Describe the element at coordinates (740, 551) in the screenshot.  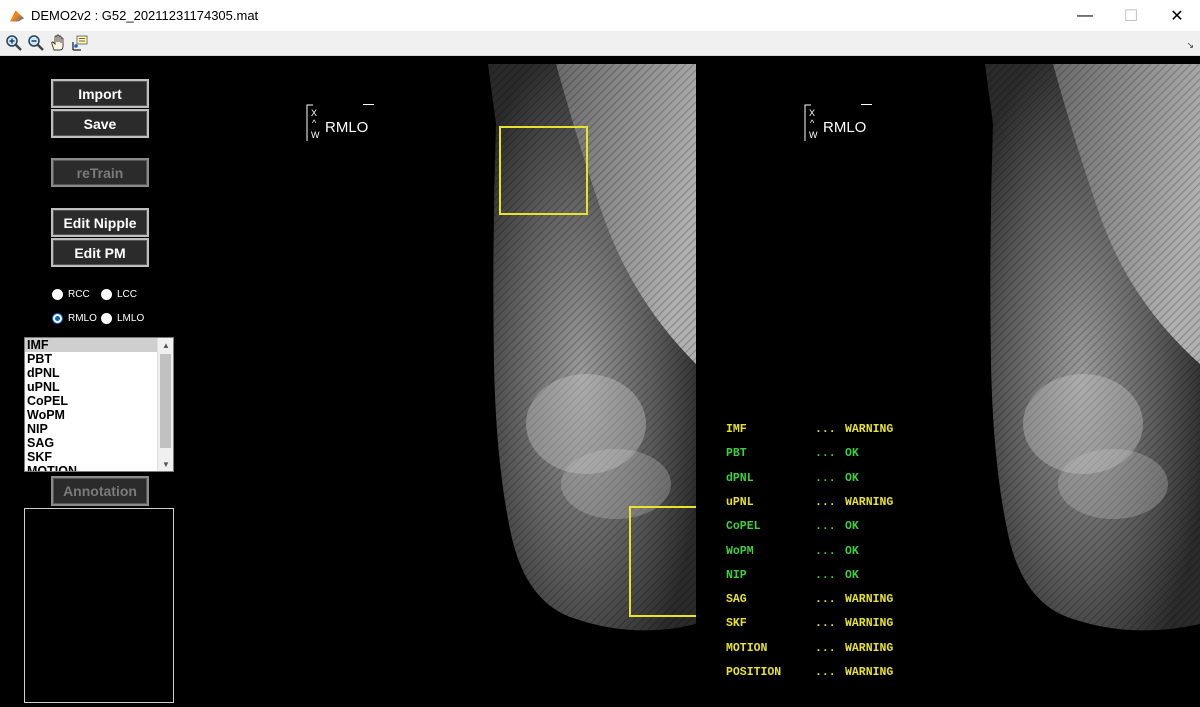
I see `report-code: WoPM` at that location.